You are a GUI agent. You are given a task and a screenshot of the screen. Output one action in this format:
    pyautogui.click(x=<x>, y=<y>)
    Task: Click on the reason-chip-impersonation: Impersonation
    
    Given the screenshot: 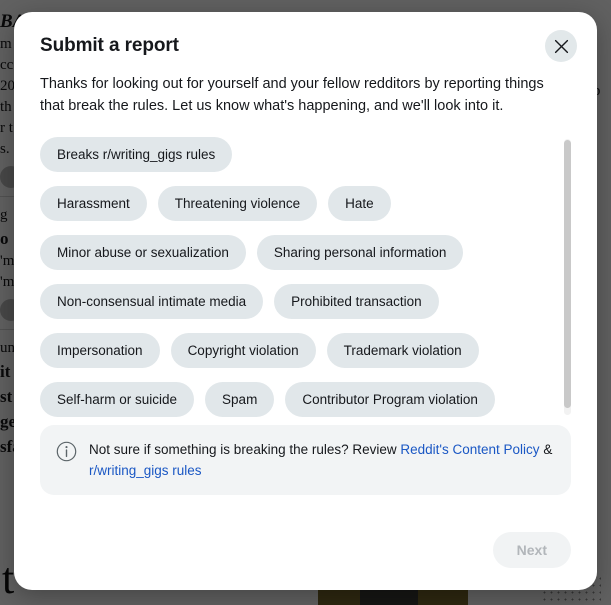 What is the action you would take?
    pyautogui.click(x=100, y=350)
    